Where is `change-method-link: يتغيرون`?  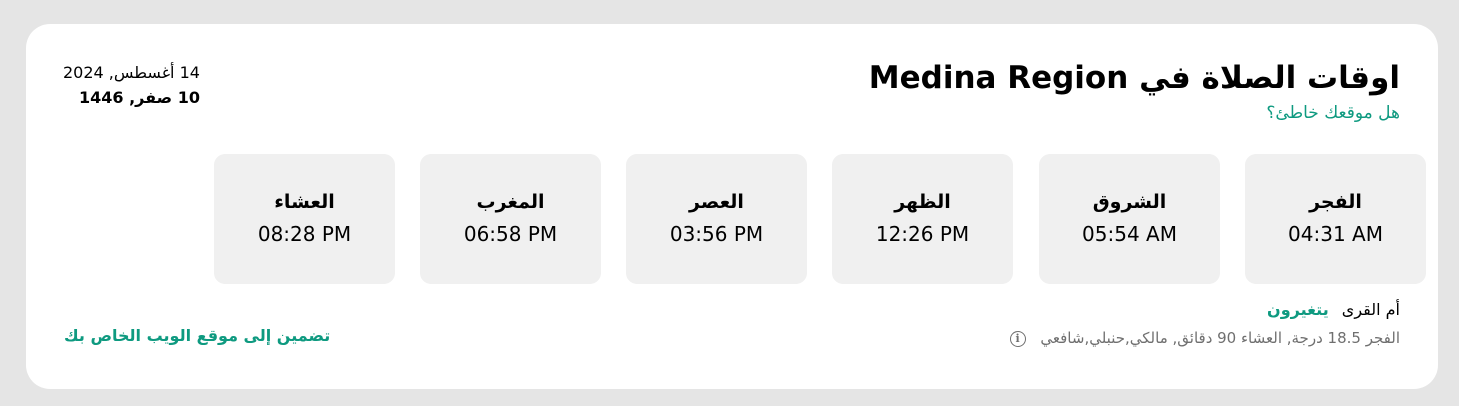 change-method-link: يتغيرون is located at coordinates (1298, 309).